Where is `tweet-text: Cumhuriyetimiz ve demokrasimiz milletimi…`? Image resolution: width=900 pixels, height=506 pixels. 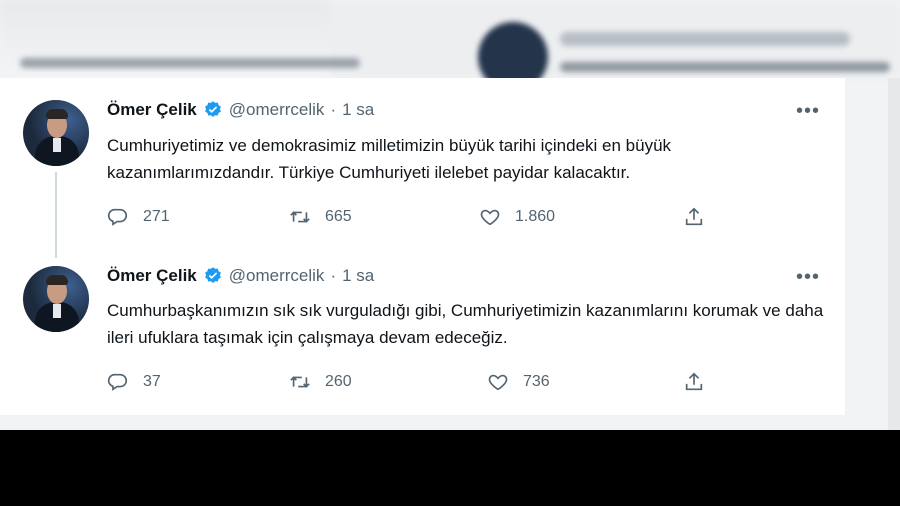 tweet-text: Cumhuriyetimiz ve demokrasimiz milletimi… is located at coordinates (389, 159).